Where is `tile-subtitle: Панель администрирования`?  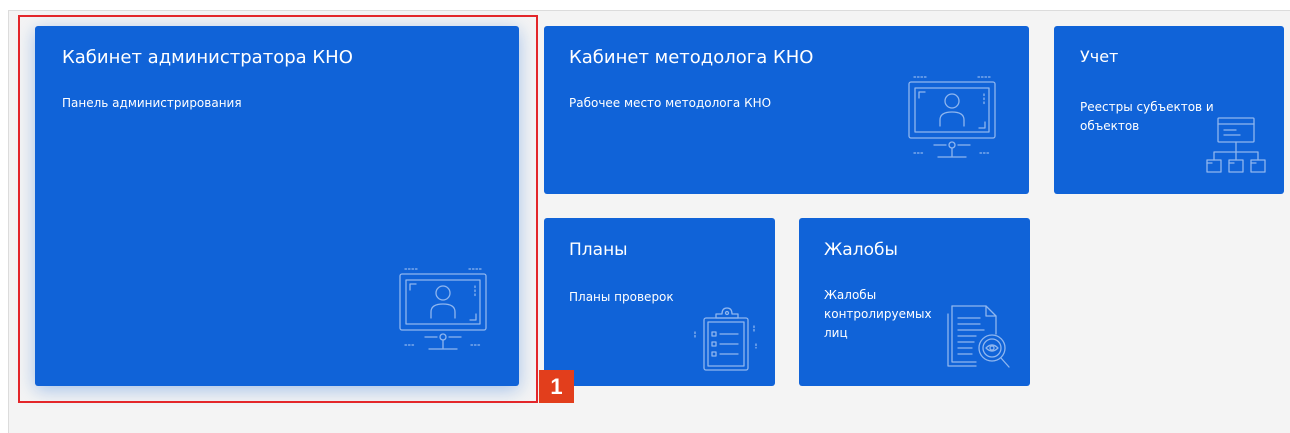
tile-subtitle: Панель администрирования is located at coordinates (152, 103).